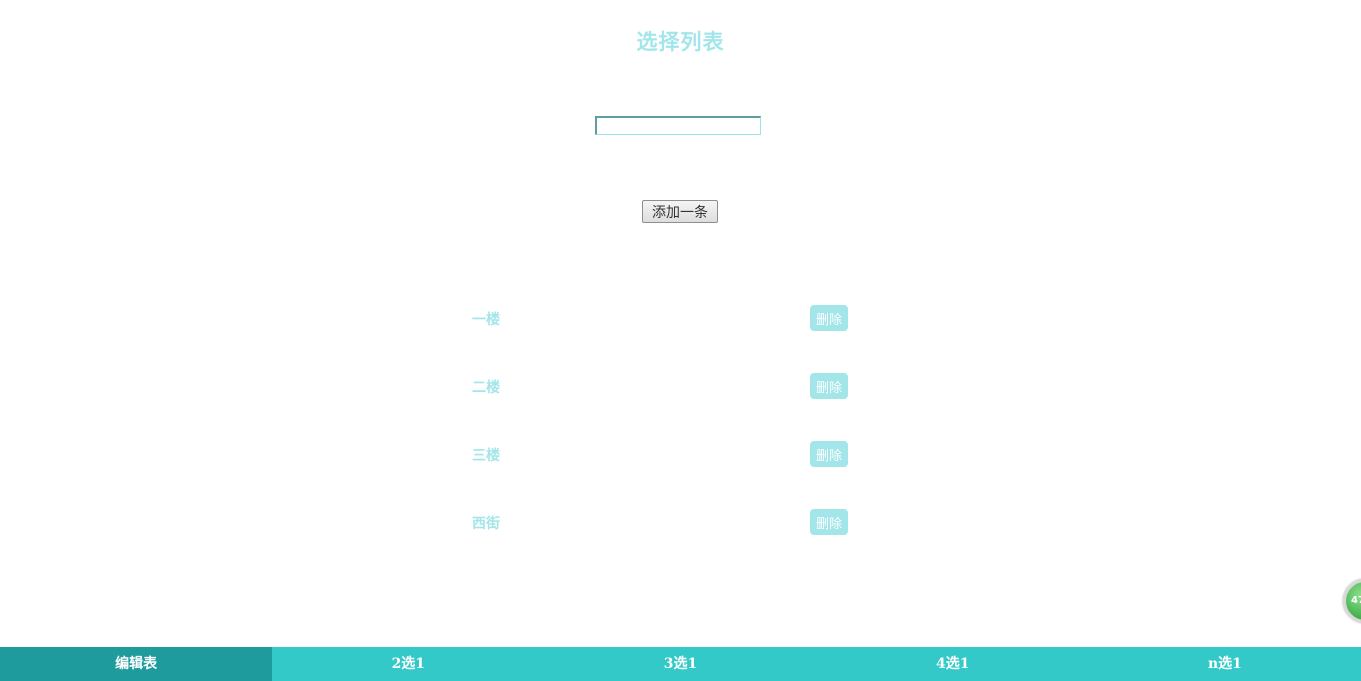 This screenshot has width=1361, height=681. Describe the element at coordinates (953, 664) in the screenshot. I see `tab-choose-1-of-4: 4选1` at that location.